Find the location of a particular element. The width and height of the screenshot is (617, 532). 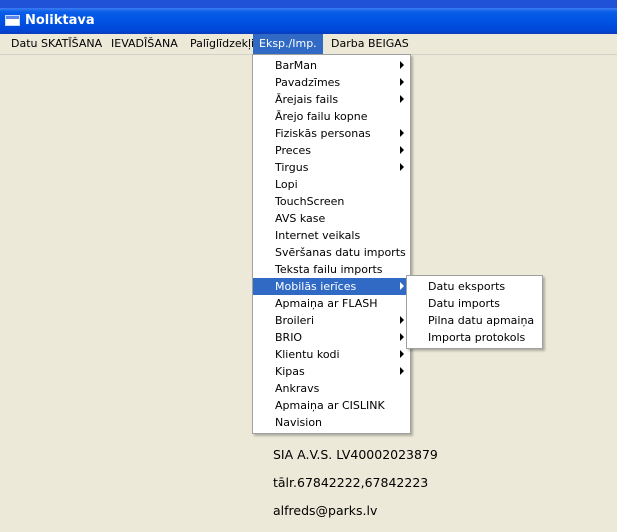

menu-item-teksta-failu-imports: Teksta failu imports is located at coordinates (331, 269).